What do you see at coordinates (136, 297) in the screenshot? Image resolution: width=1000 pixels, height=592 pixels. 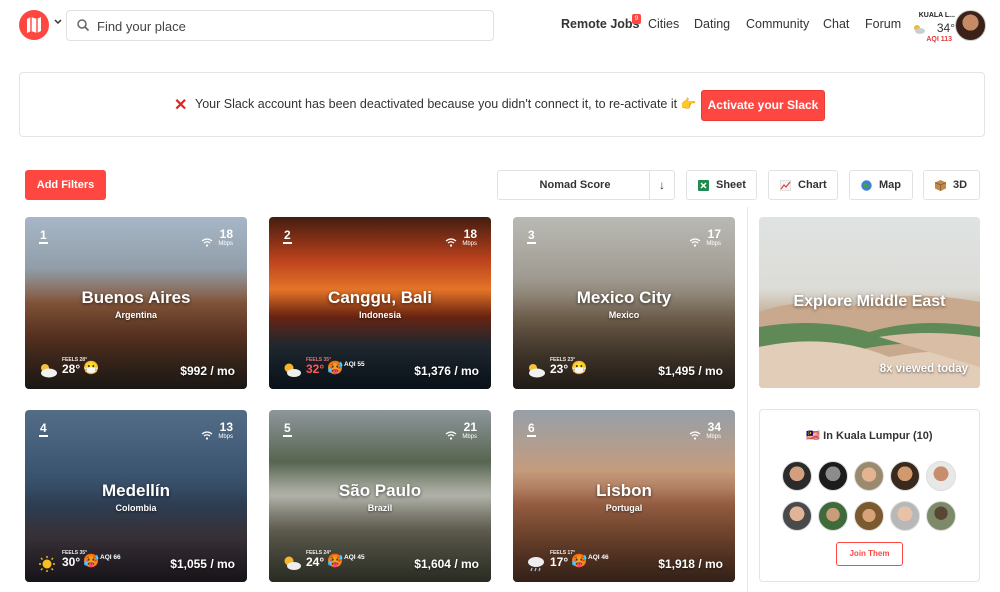 I see `city-name: Buenos Aires` at bounding box center [136, 297].